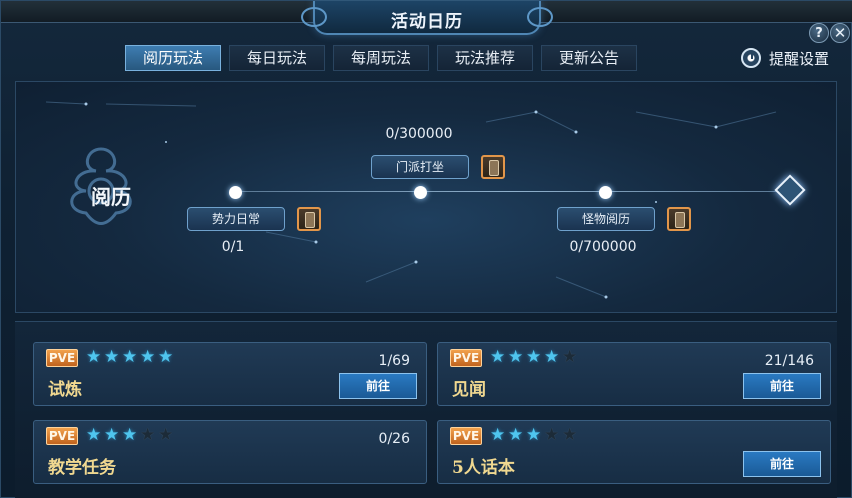 The width and height of the screenshot is (852, 498). What do you see at coordinates (789, 361) in the screenshot?
I see `activity-count: 21/146` at bounding box center [789, 361].